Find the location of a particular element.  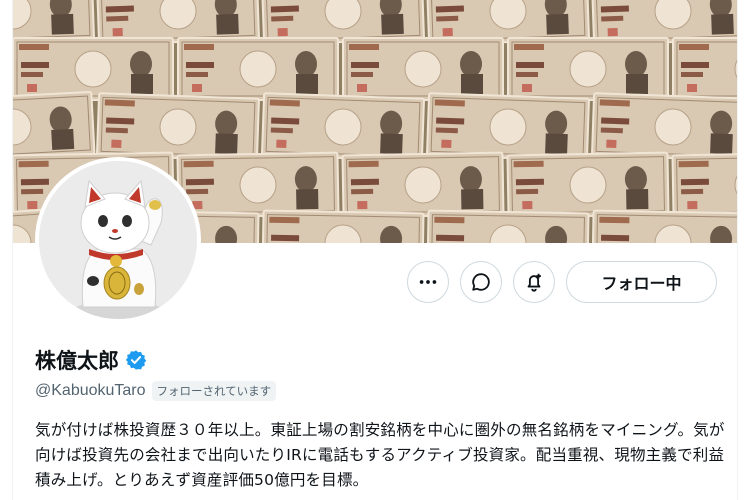

more-button is located at coordinates (428, 282).